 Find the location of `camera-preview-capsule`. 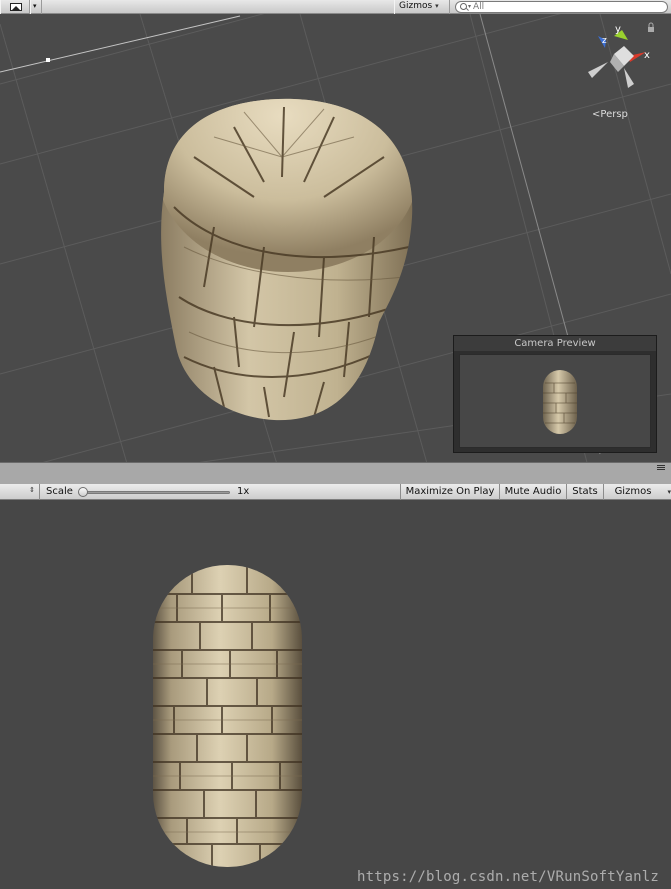

camera-preview-capsule is located at coordinates (560, 402).